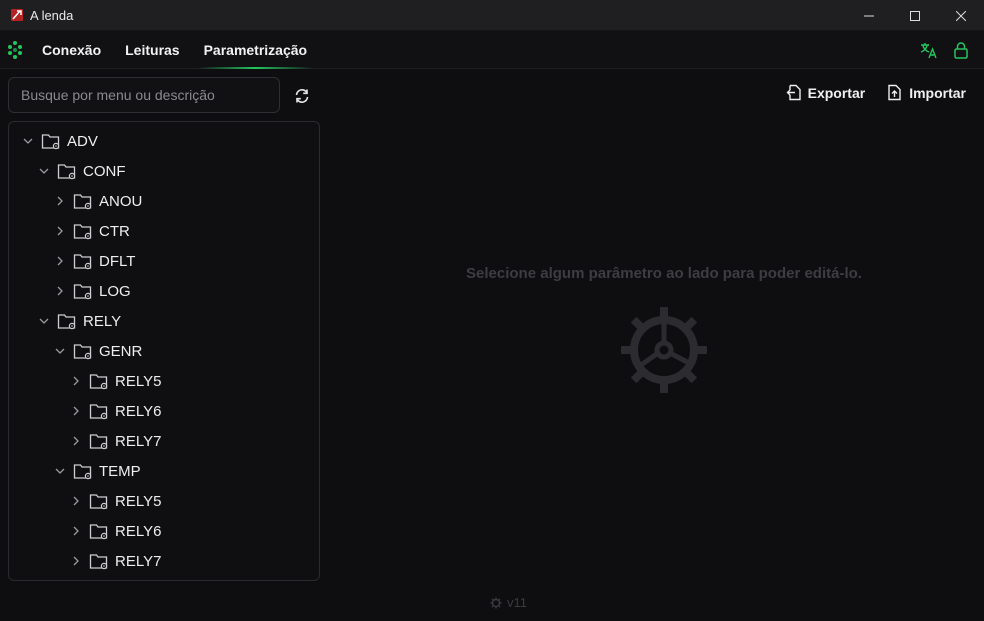 This screenshot has height=621, width=984. Describe the element at coordinates (152, 50) in the screenshot. I see `tab-leituras: Leituras` at that location.